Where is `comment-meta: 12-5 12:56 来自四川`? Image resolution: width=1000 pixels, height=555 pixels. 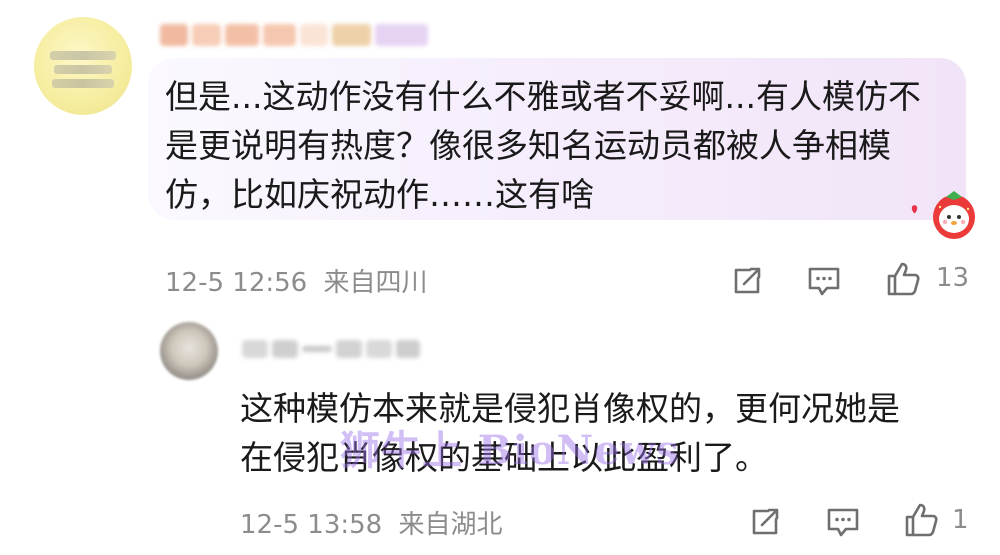
comment-meta: 12-5 12:56 来自四川 is located at coordinates (296, 280).